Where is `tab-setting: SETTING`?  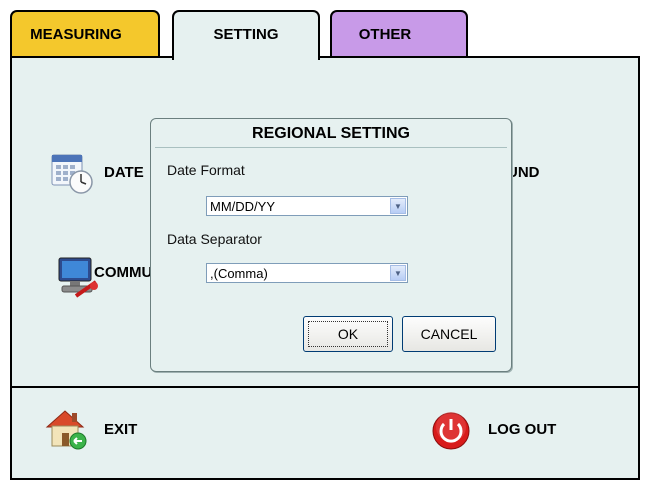 tab-setting: SETTING is located at coordinates (246, 35).